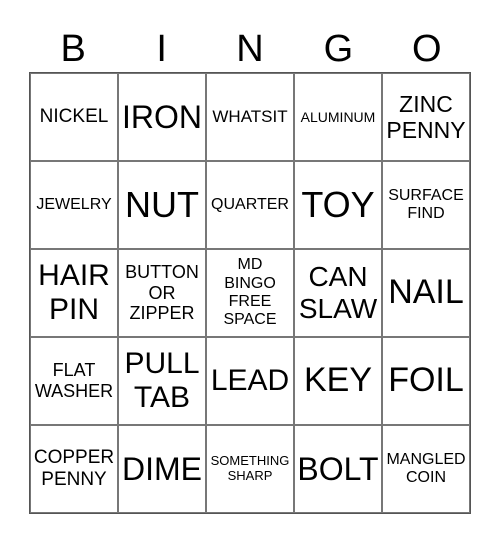 The height and width of the screenshot is (544, 500). I want to click on bingo-cell: MANGLED COIN, so click(426, 469).